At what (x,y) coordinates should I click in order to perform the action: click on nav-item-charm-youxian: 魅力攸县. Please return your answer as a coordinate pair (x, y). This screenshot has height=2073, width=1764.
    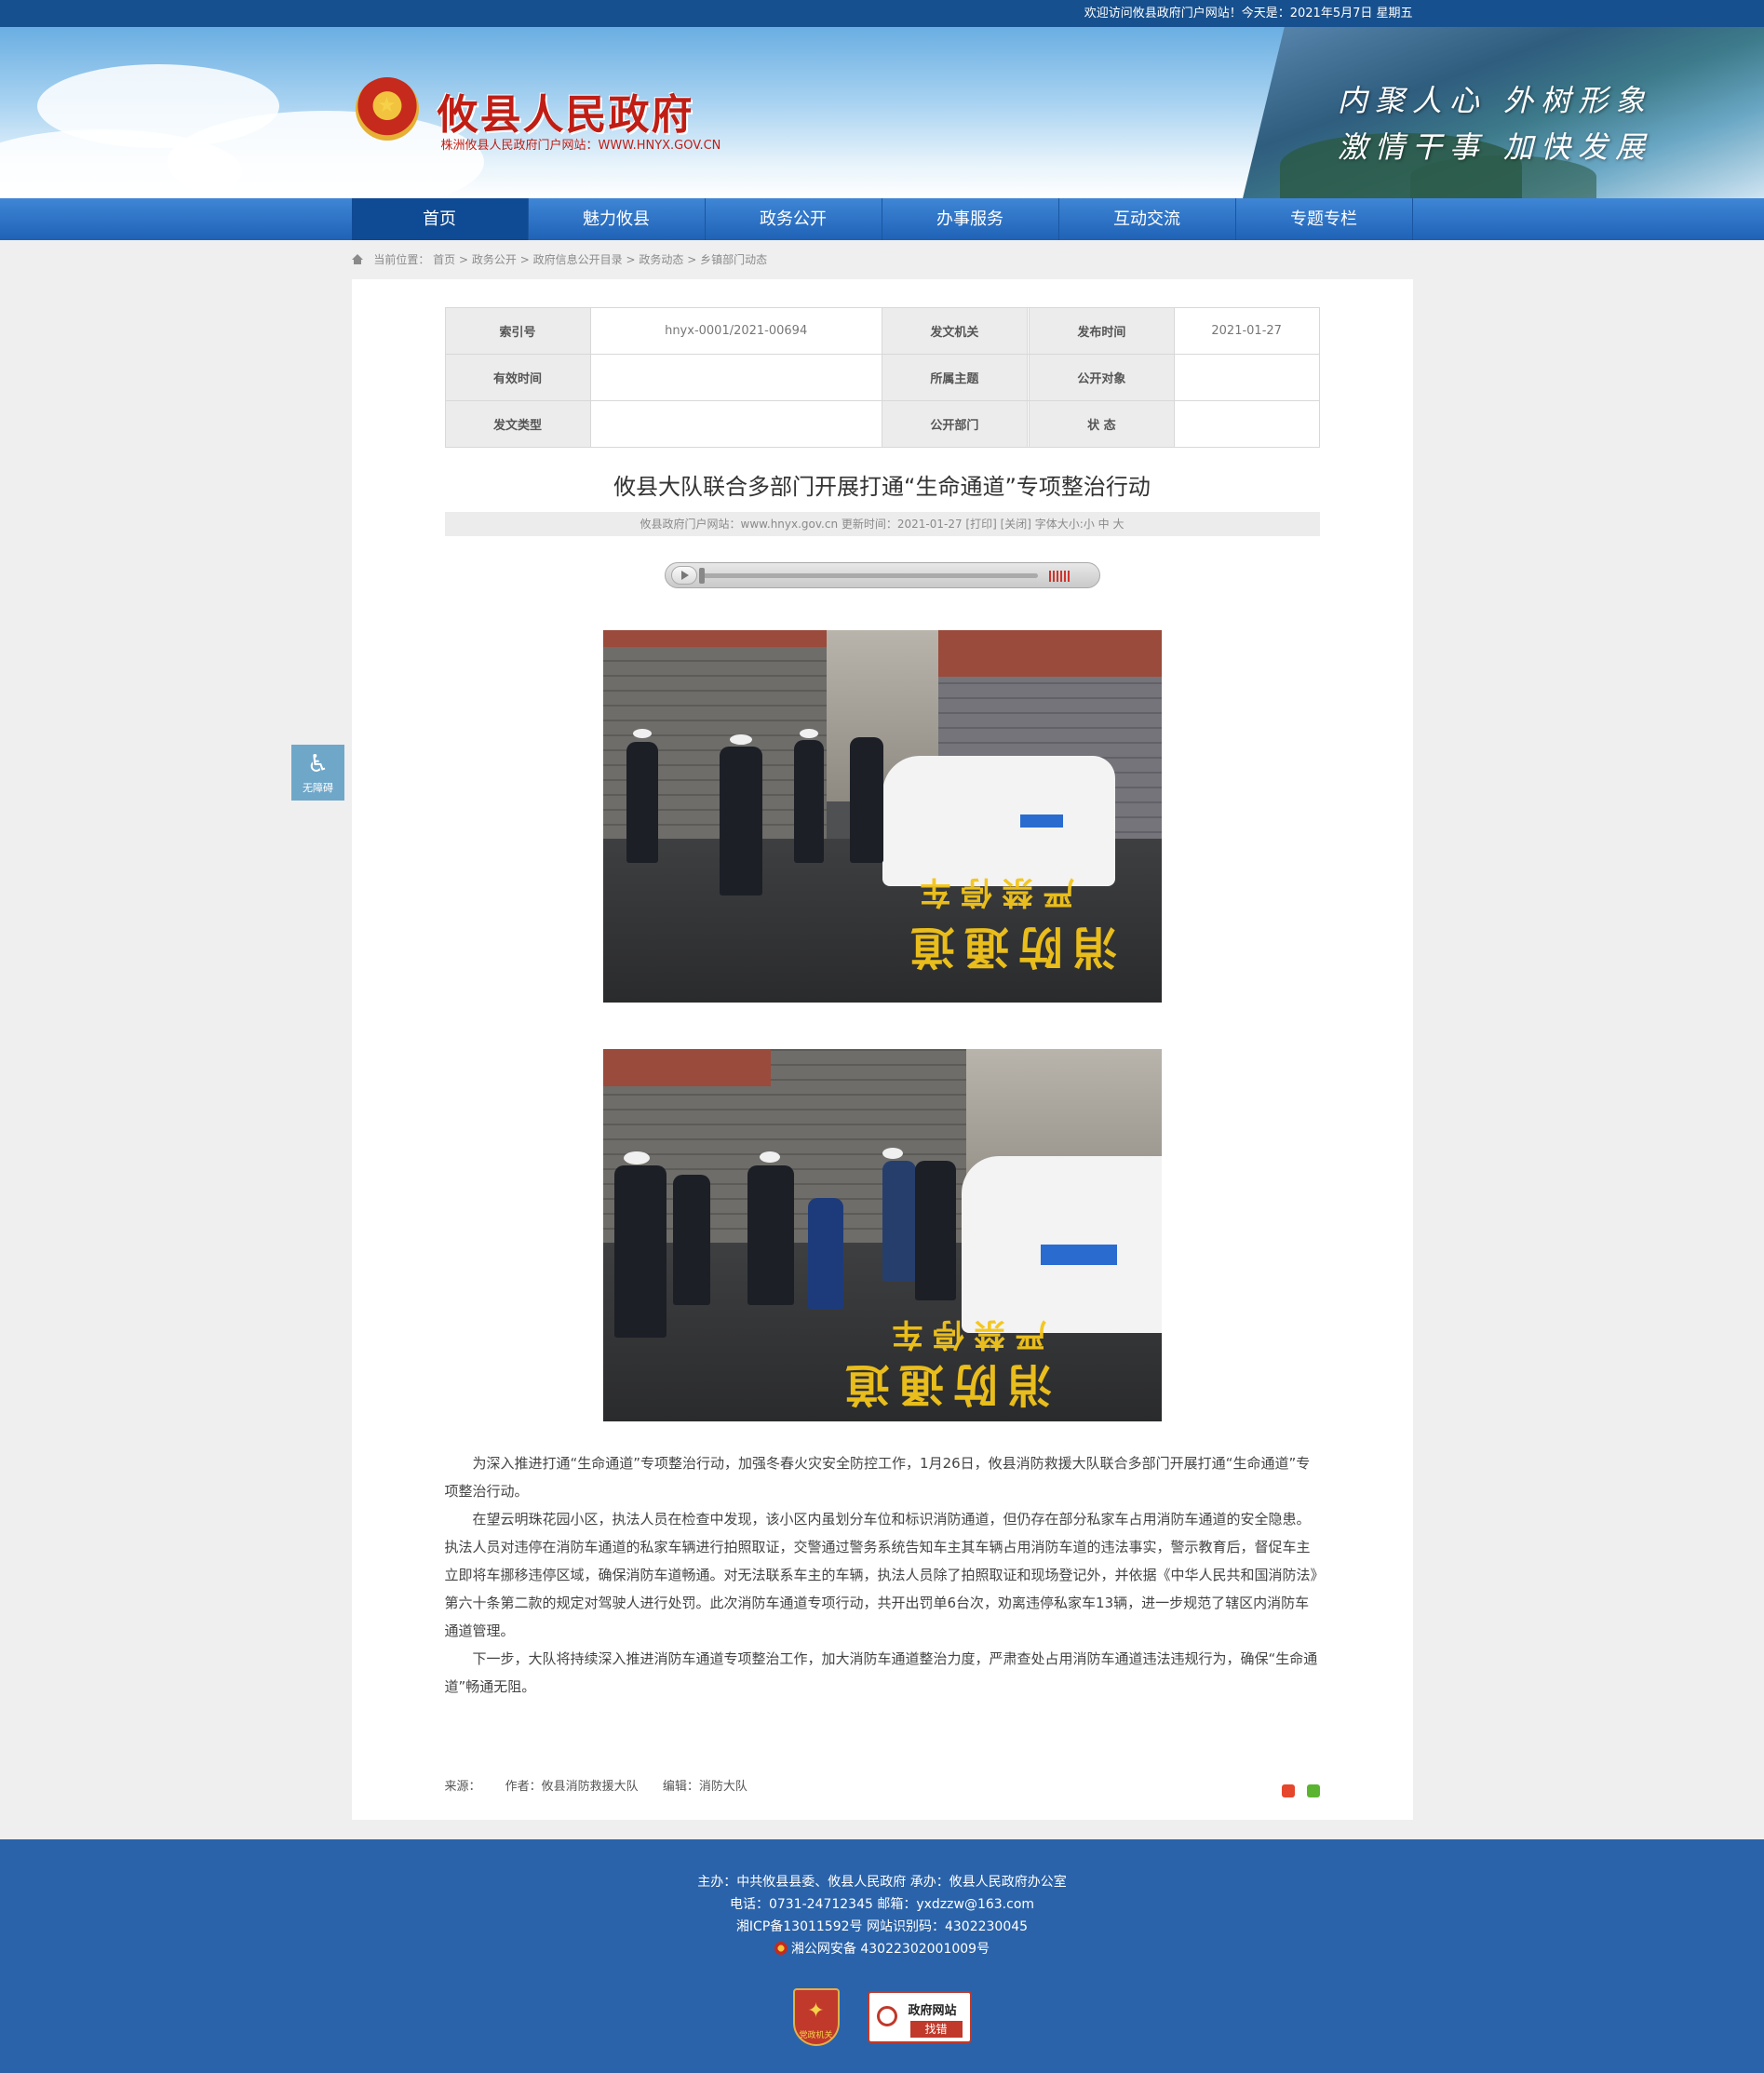
    Looking at the image, I should click on (617, 219).